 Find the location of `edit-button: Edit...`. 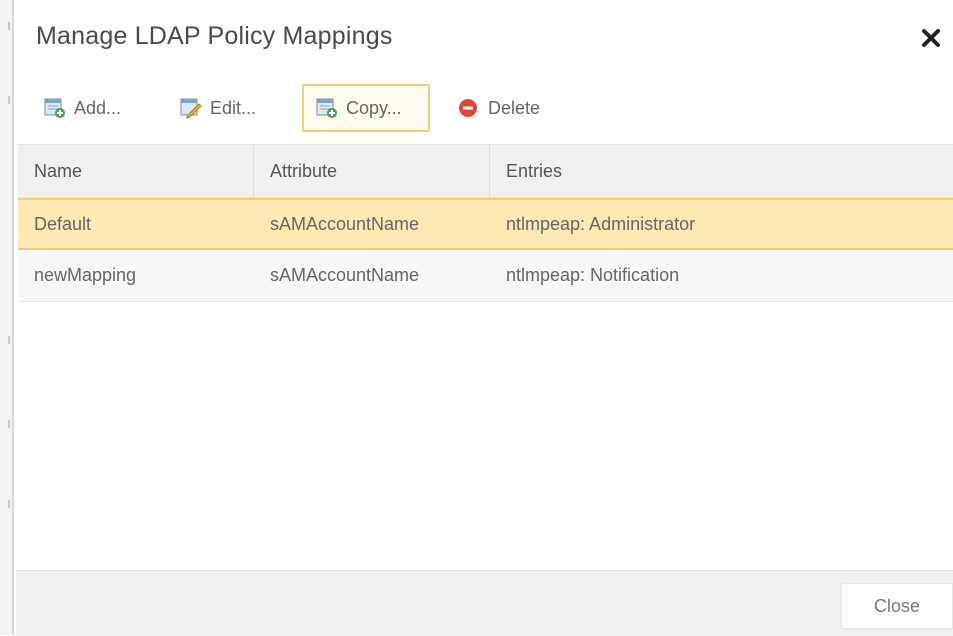

edit-button: Edit... is located at coordinates (231, 108).